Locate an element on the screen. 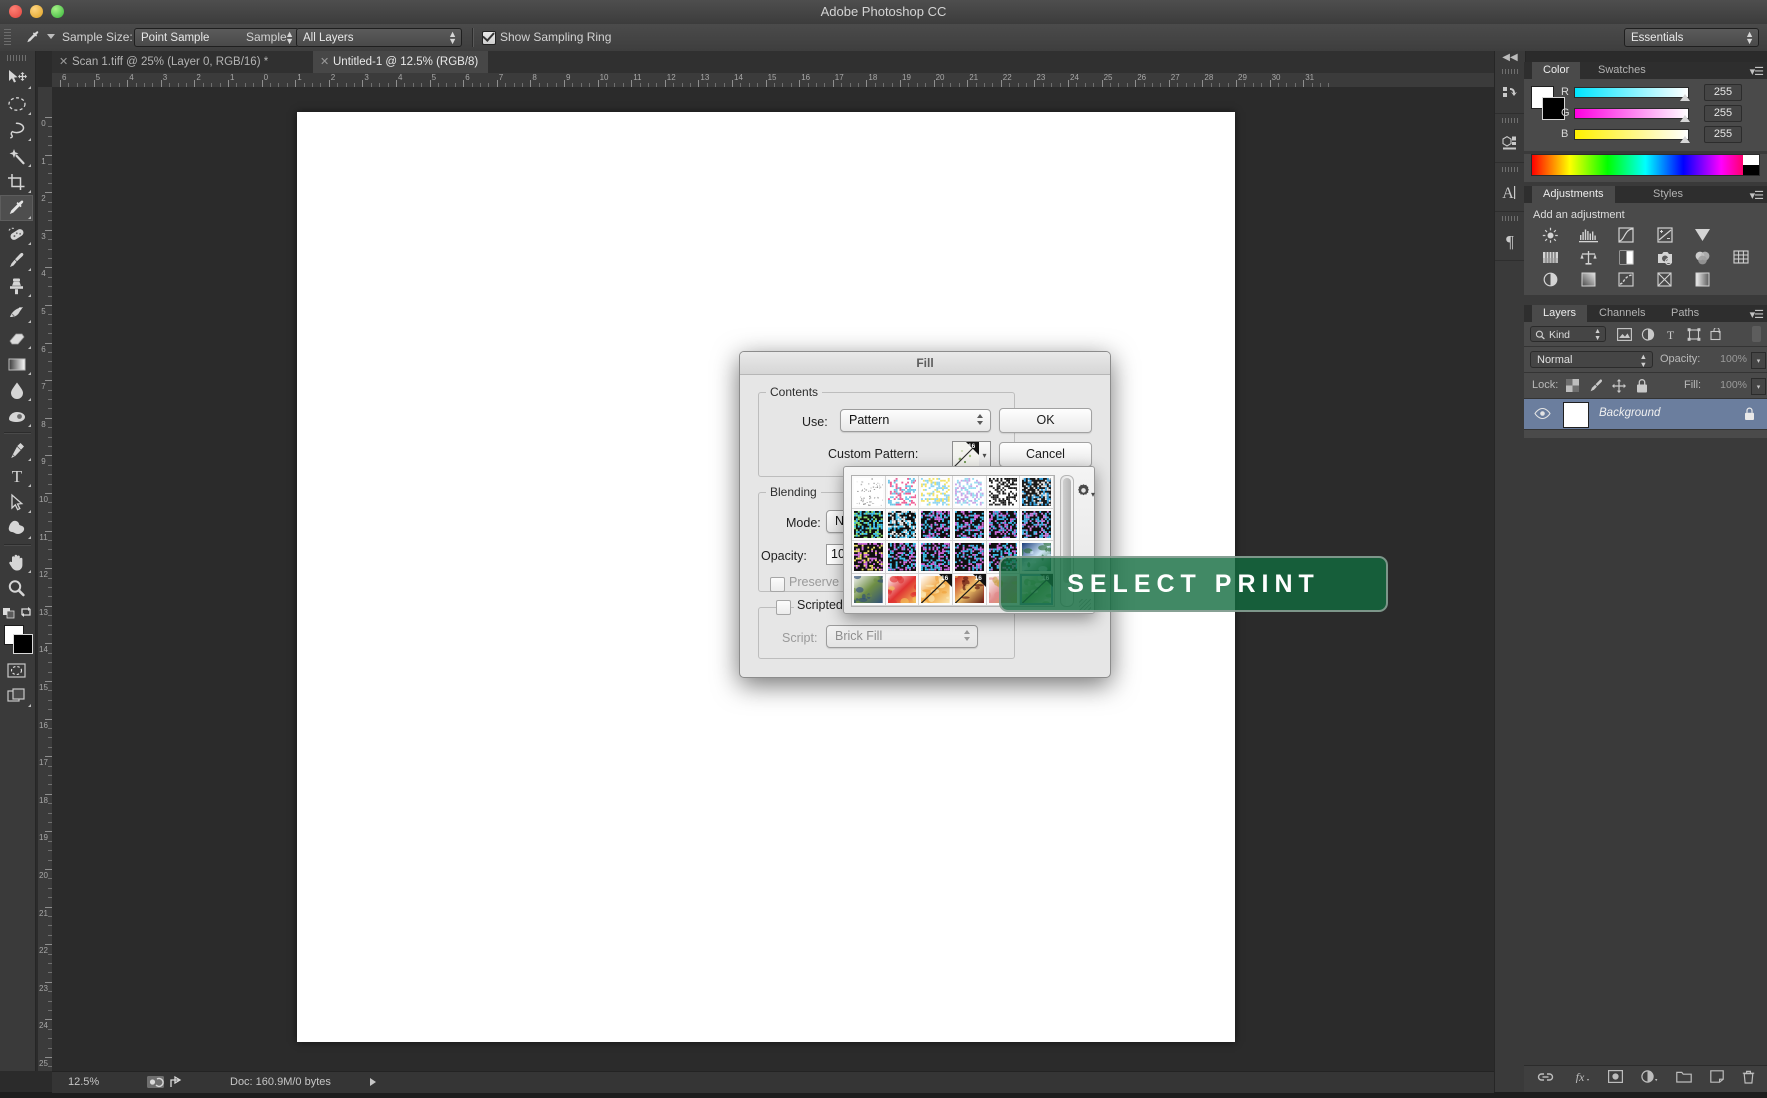 The image size is (1767, 1098). layer-row-background: Background is located at coordinates (1645, 414).